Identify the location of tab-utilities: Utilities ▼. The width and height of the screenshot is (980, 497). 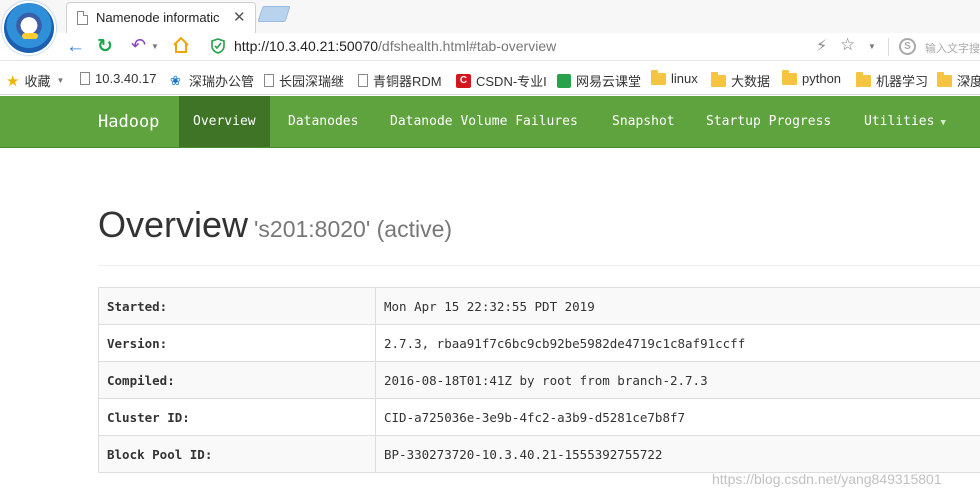
(905, 121).